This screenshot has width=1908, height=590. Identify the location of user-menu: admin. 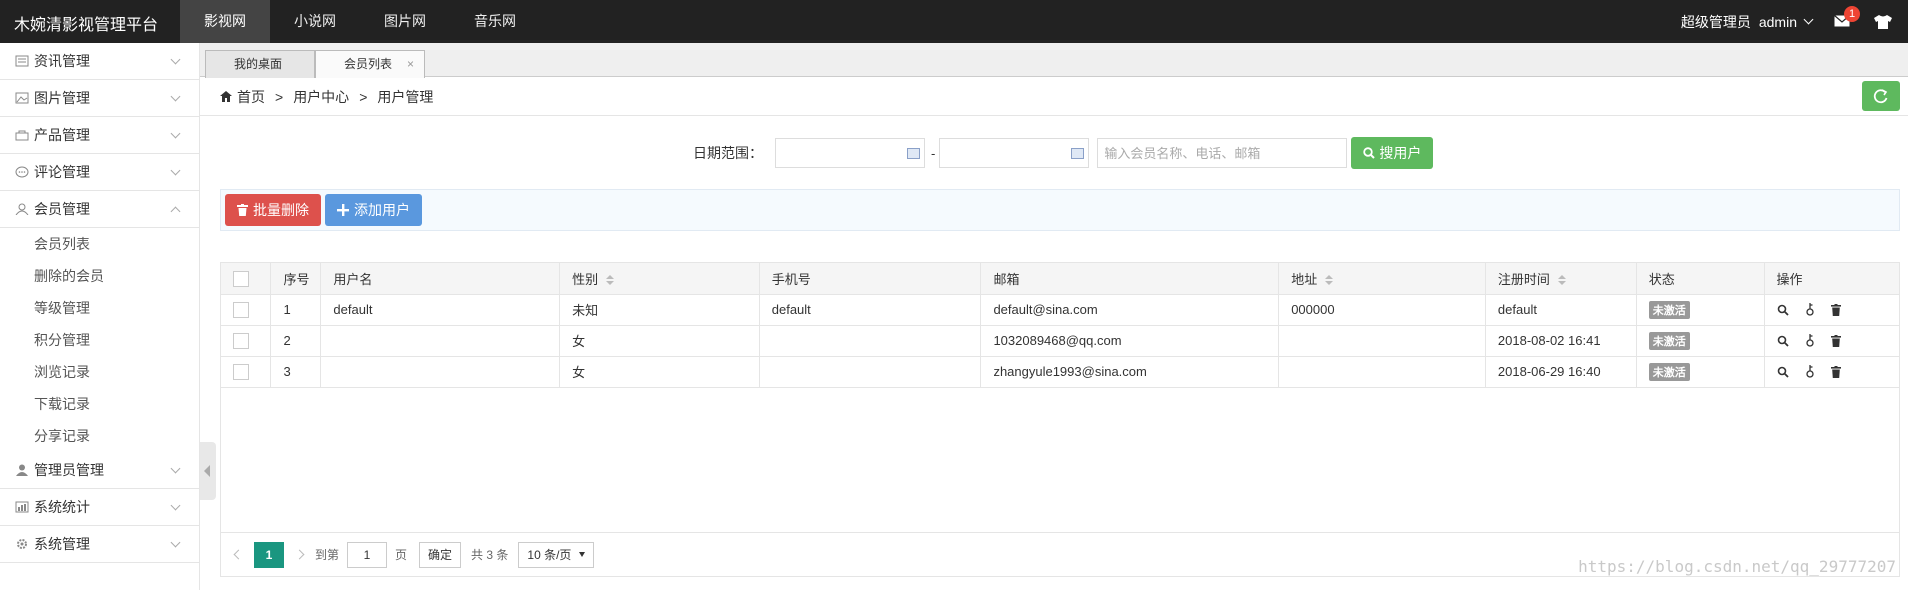
(1778, 22).